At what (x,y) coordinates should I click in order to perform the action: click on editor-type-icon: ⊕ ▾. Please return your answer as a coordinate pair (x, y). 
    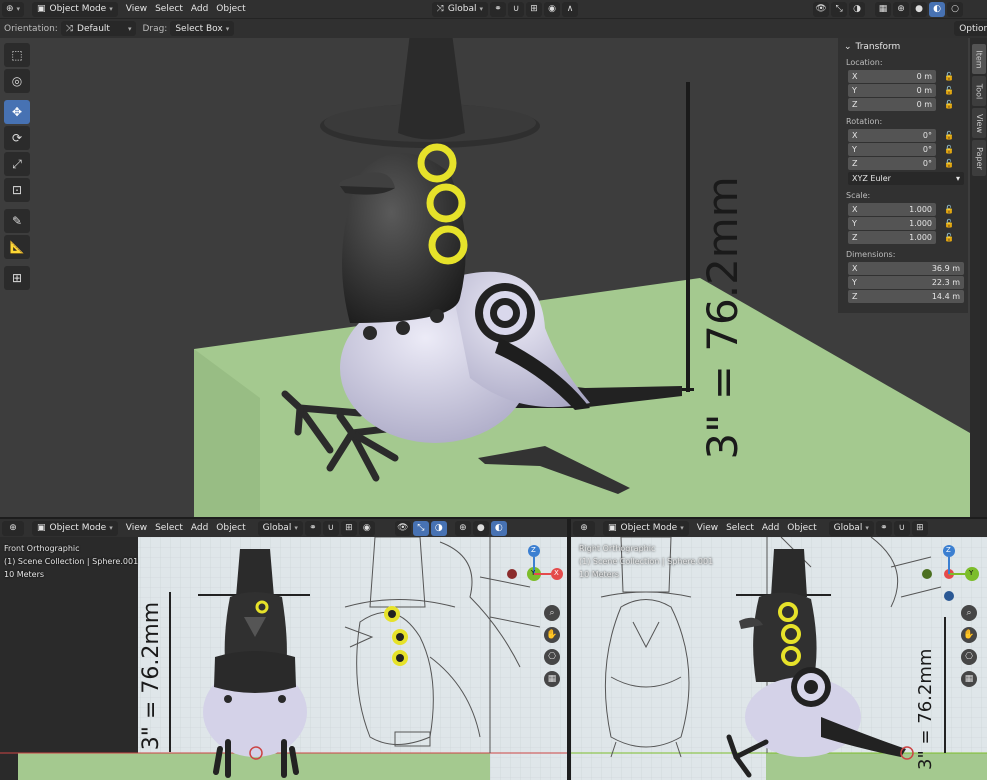
    Looking at the image, I should click on (13, 9).